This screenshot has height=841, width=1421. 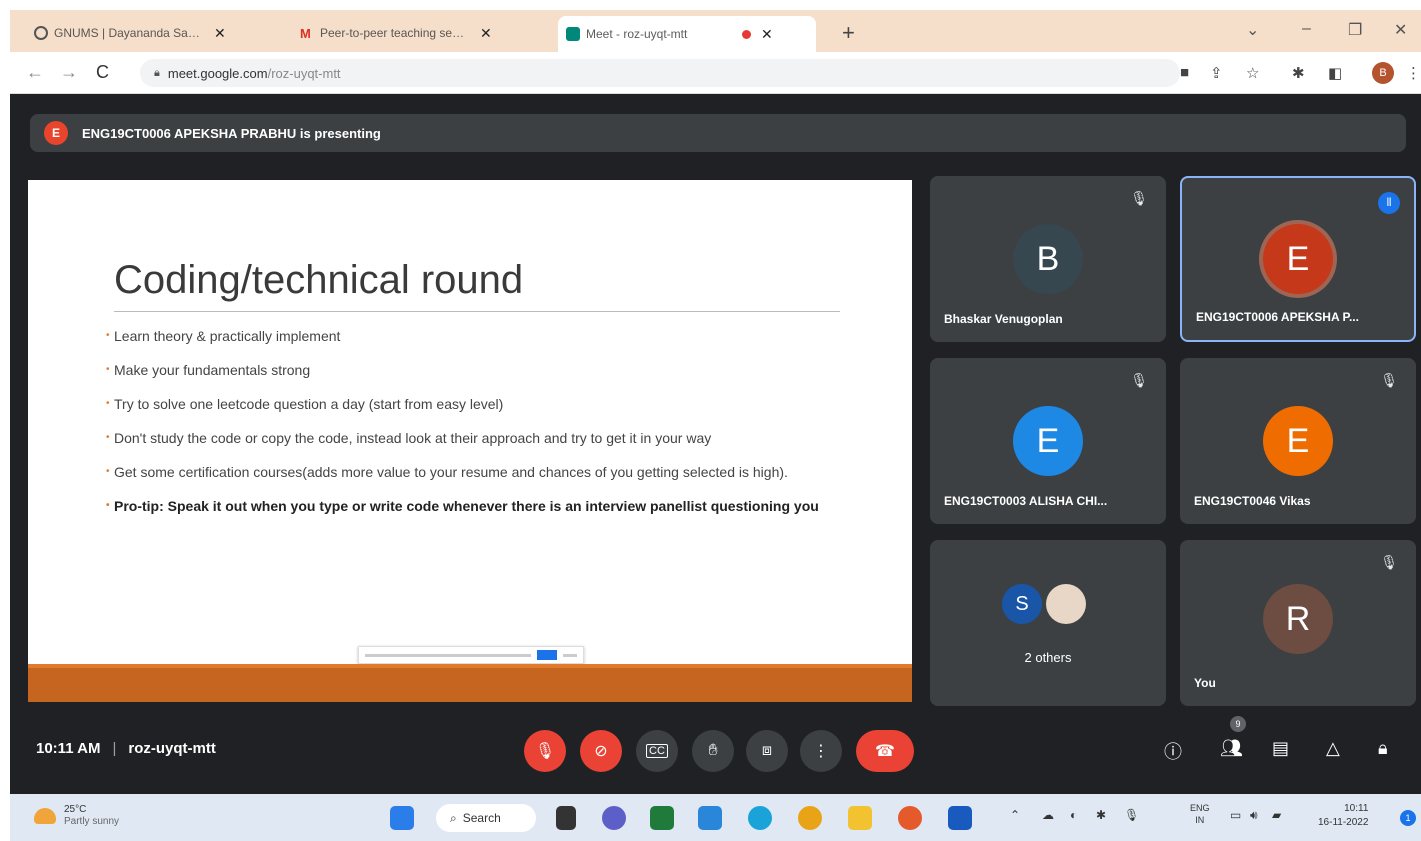 I want to click on meeting-info-icon: ⓘ, so click(x=1173, y=751).